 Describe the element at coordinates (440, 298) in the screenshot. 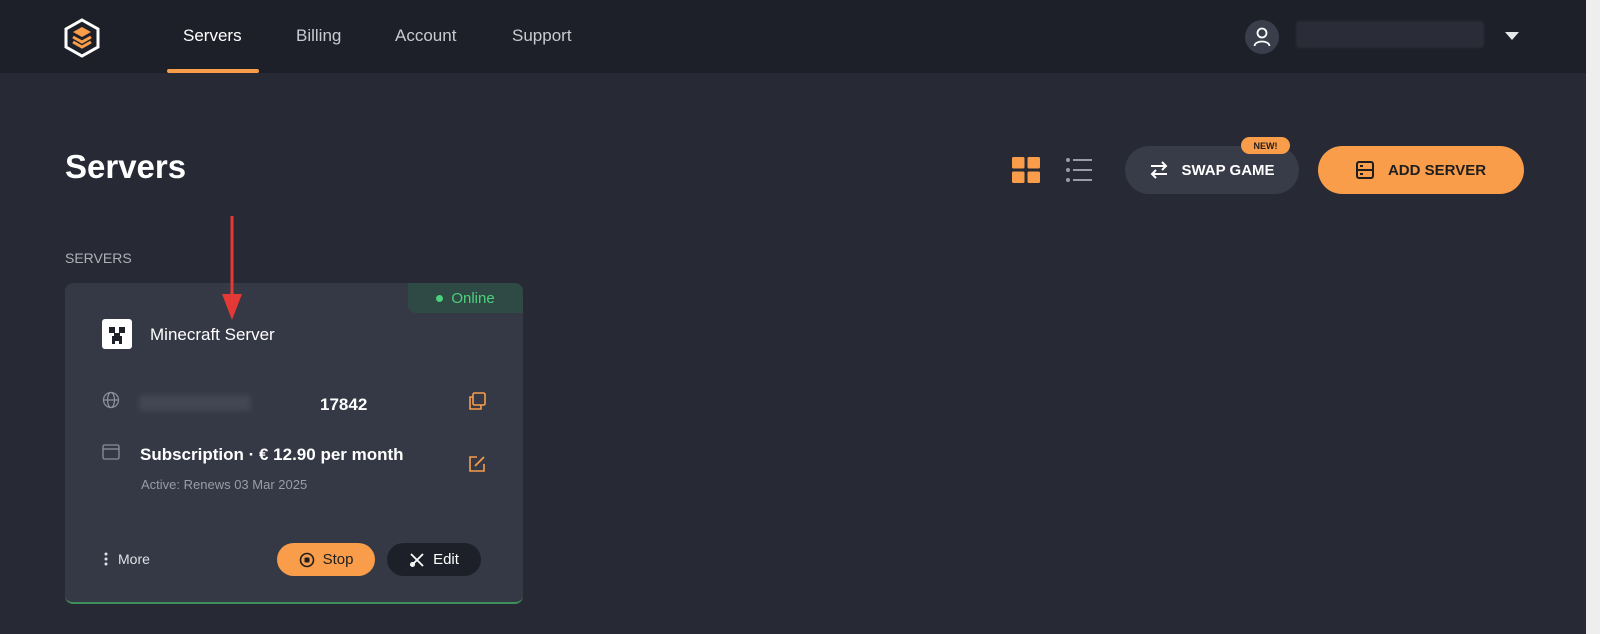

I see `online-dot-icon` at that location.